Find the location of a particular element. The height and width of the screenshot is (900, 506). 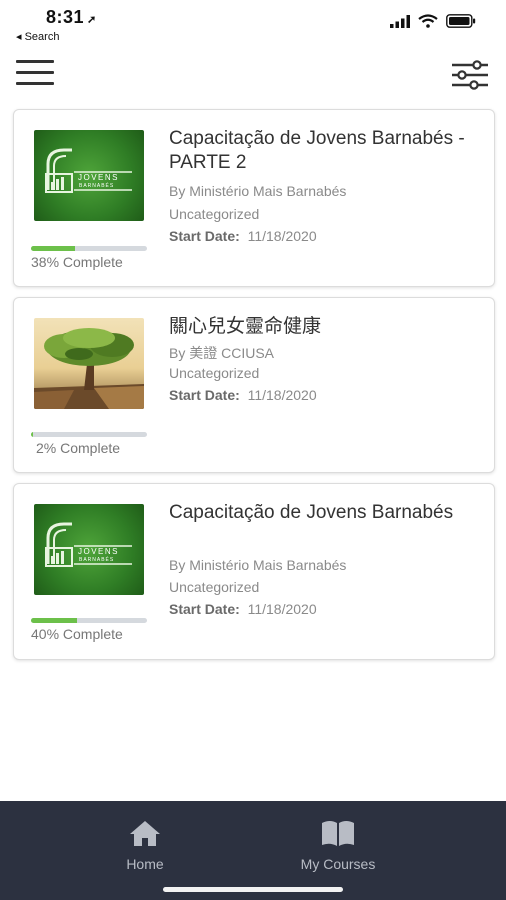

battery-icon is located at coordinates (461, 21).